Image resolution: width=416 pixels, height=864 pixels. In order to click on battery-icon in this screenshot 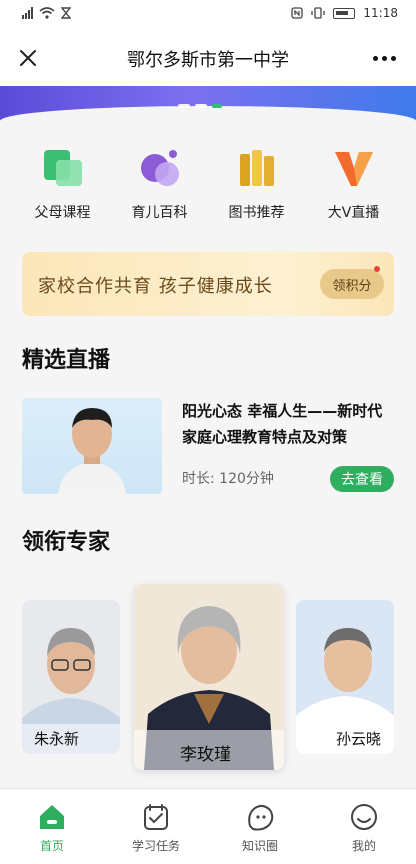, I will do `click(344, 13)`.